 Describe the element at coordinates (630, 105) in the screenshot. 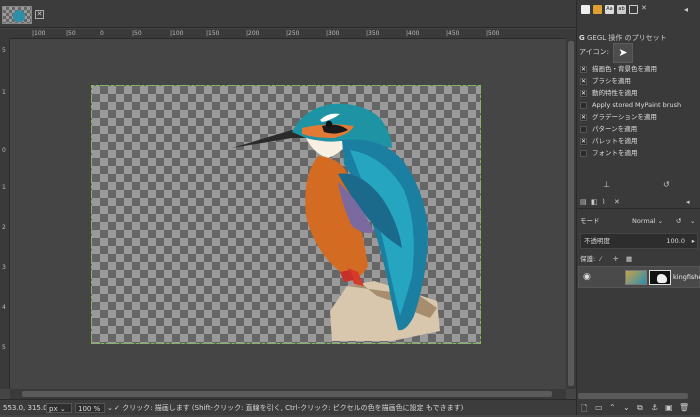

I see `option-mypaint: Apply stored MyPaint brush` at that location.